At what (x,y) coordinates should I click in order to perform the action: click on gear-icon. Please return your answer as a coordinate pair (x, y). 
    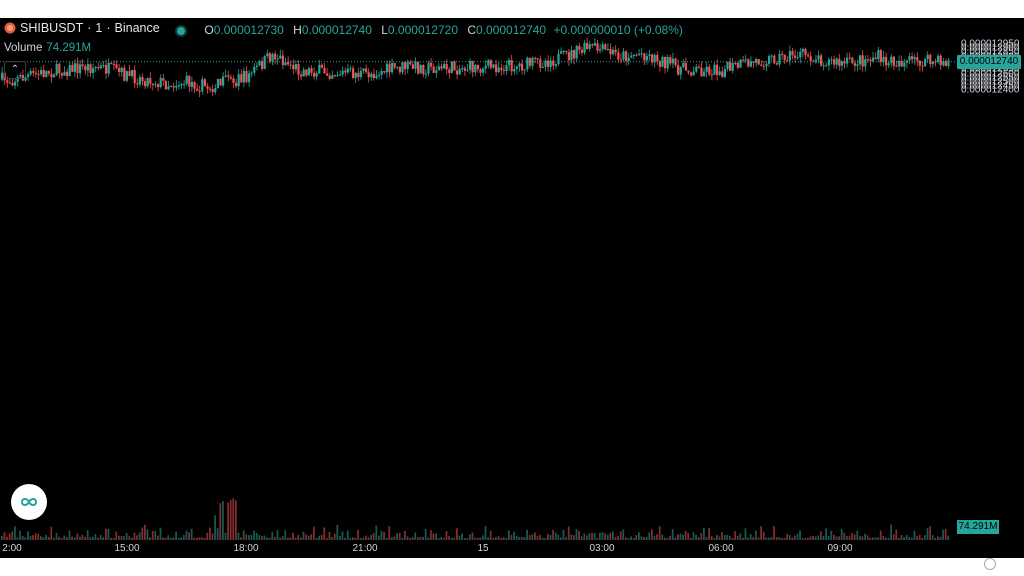
    Looking at the image, I should click on (990, 564).